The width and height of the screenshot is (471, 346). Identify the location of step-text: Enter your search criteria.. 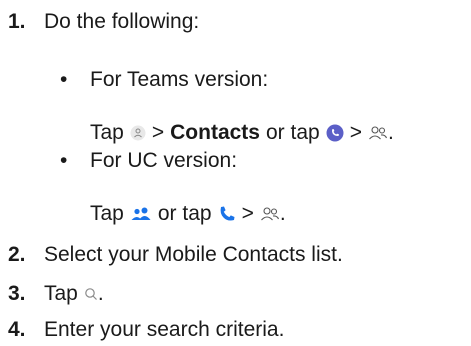
(164, 329).